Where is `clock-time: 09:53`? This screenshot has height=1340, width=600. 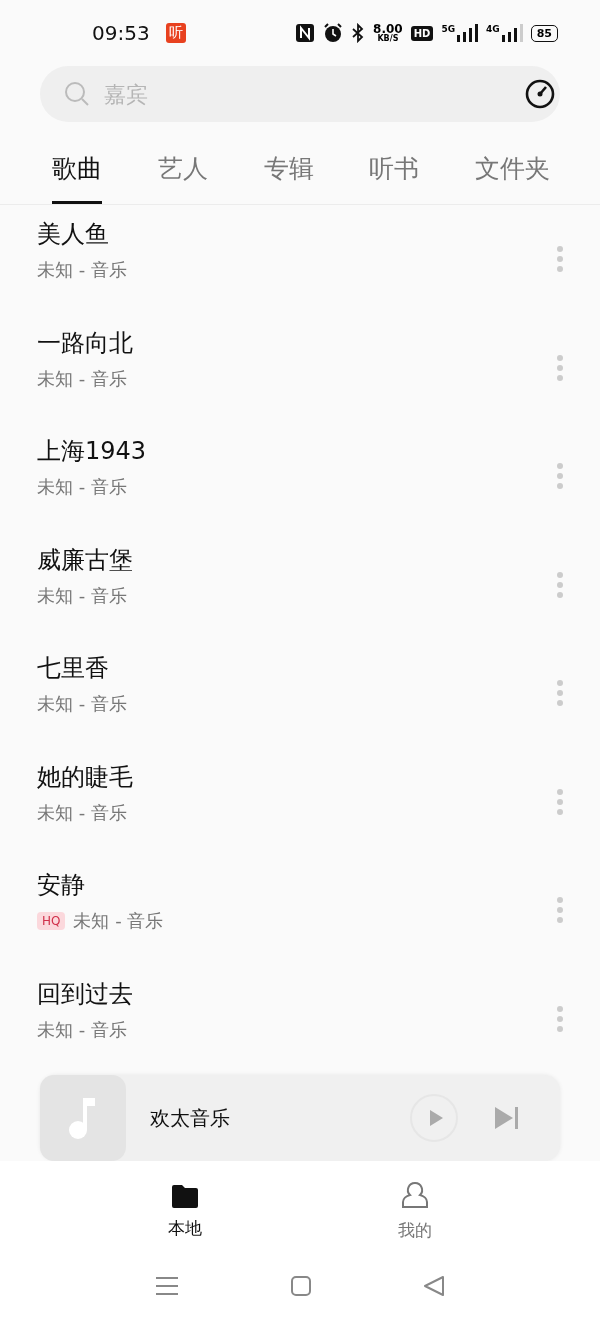 clock-time: 09:53 is located at coordinates (121, 33).